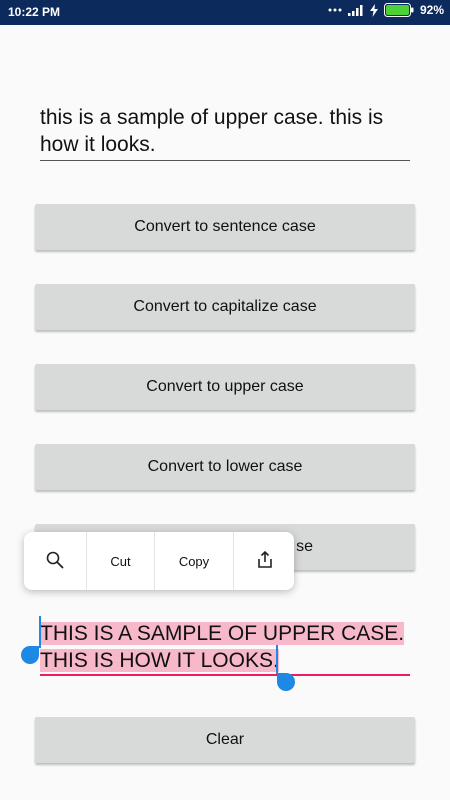 This screenshot has height=800, width=450. Describe the element at coordinates (373, 10) in the screenshot. I see `charging-icon` at that location.